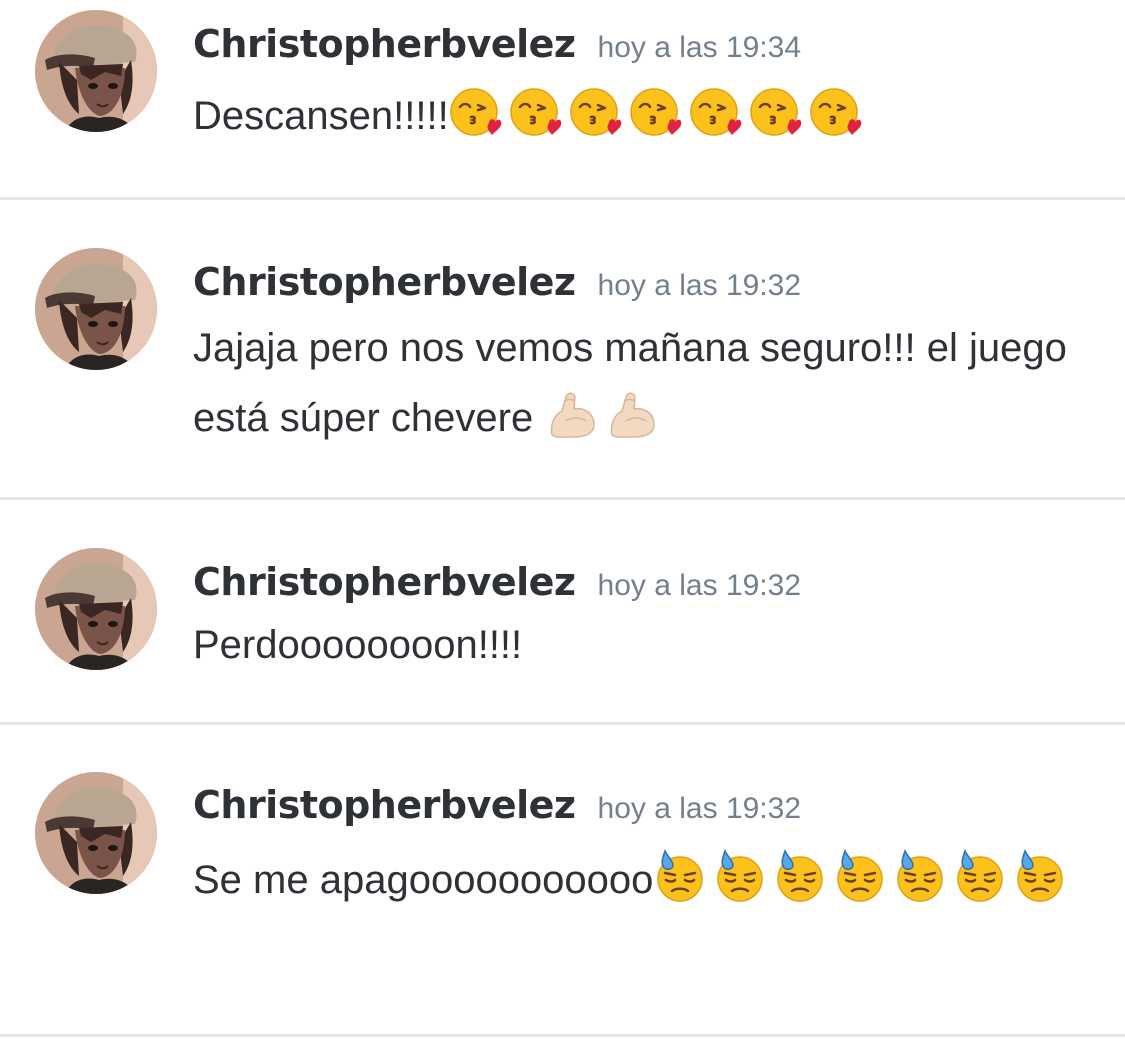 Image resolution: width=1125 pixels, height=1052 pixels. I want to click on timestamp: hoy a las 19:34, so click(699, 47).